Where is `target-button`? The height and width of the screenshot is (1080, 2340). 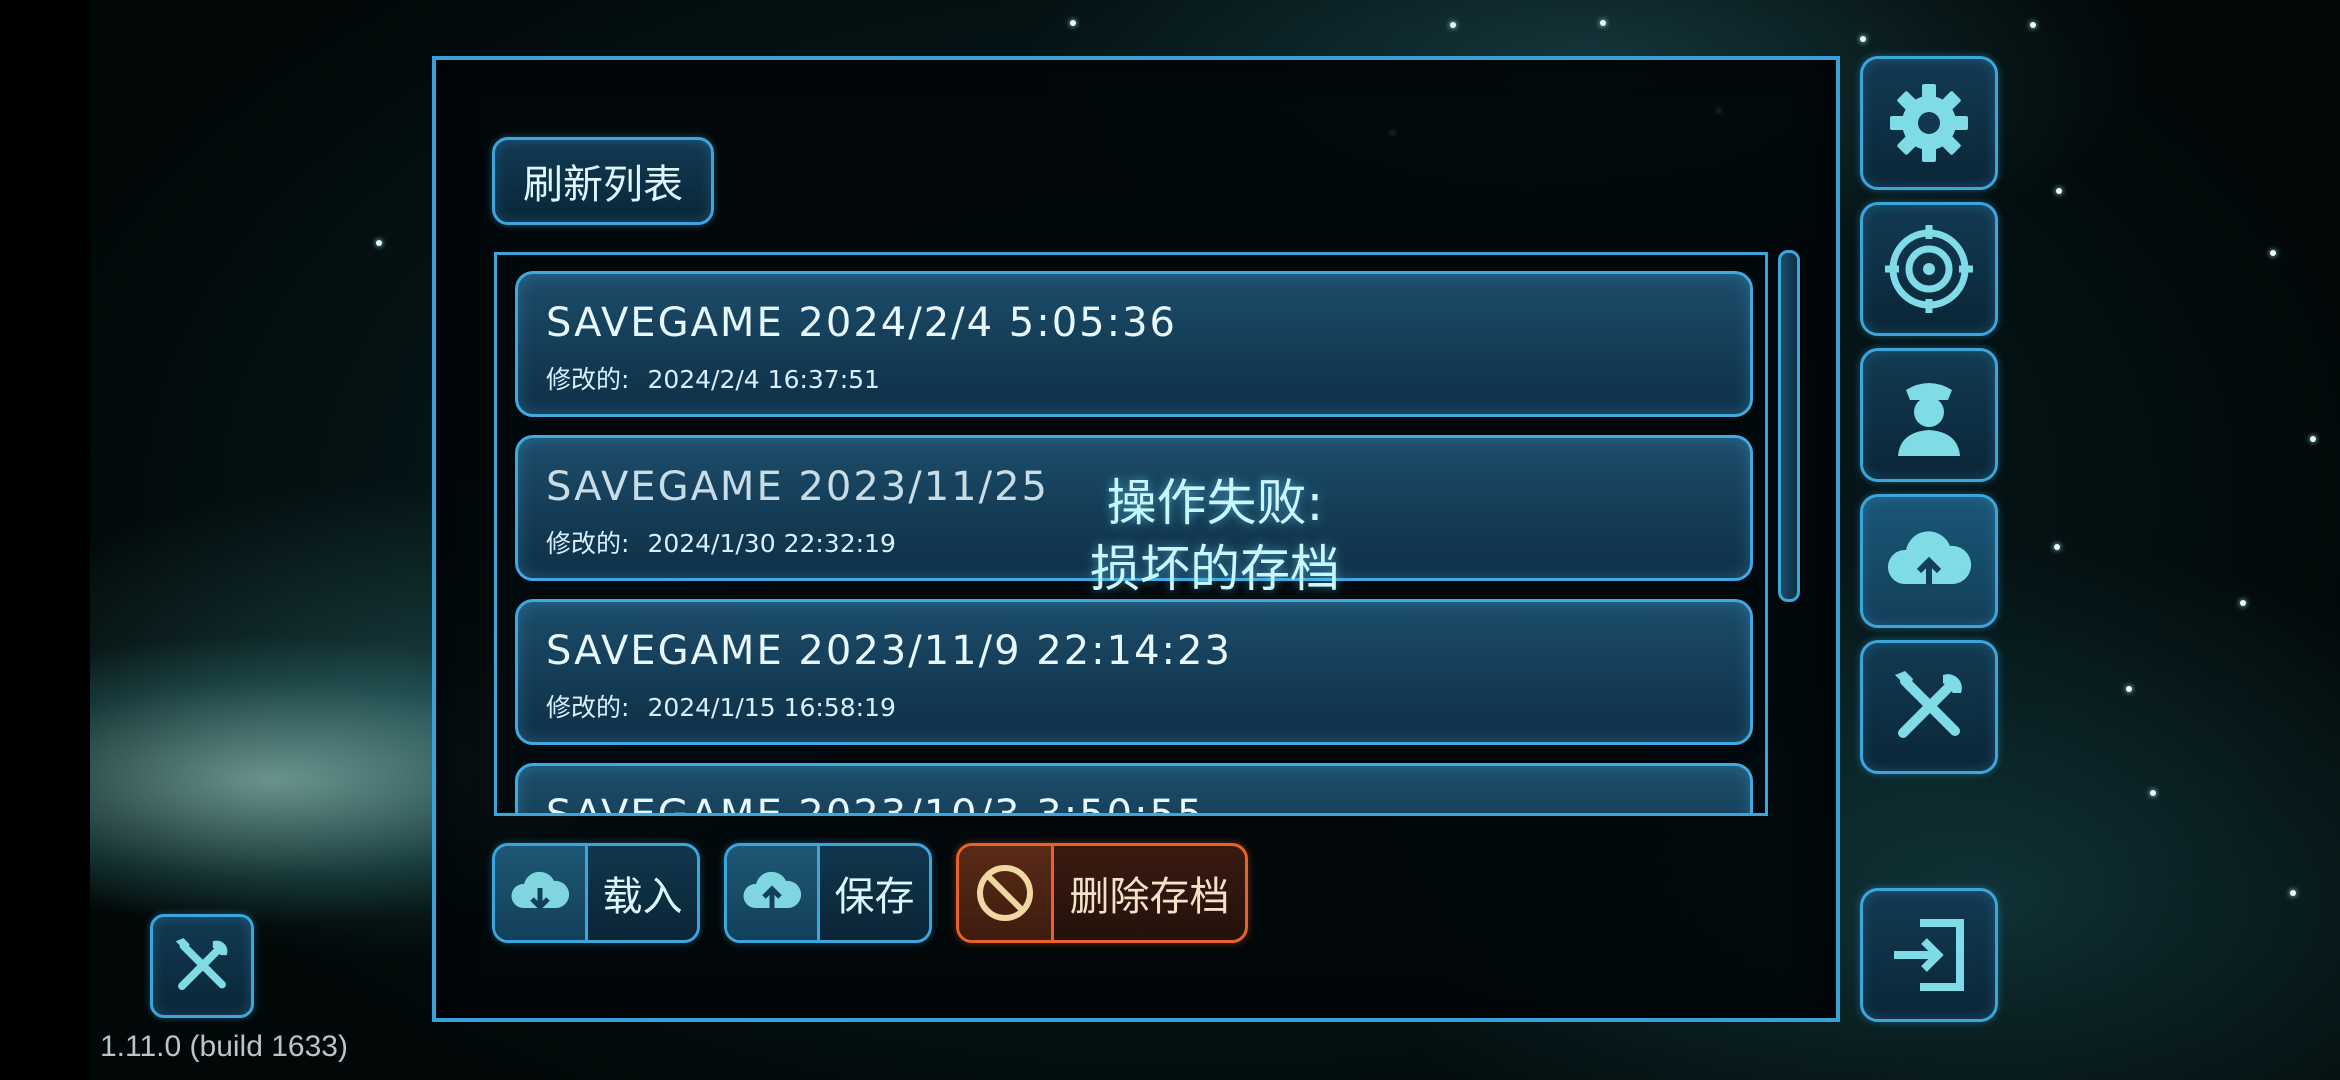 target-button is located at coordinates (1929, 269).